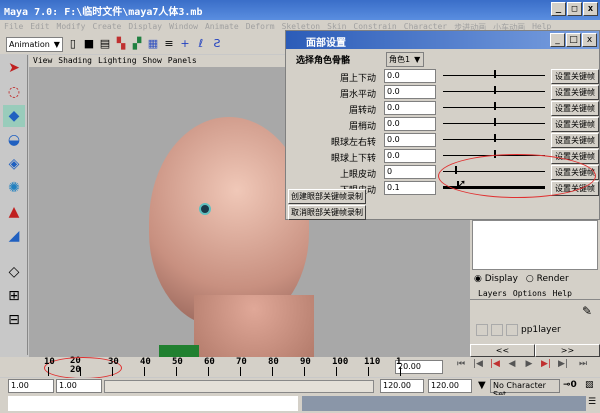 The width and height of the screenshot is (600, 413). Describe the element at coordinates (260, 27) in the screenshot. I see `menu-deform: Deform` at that location.